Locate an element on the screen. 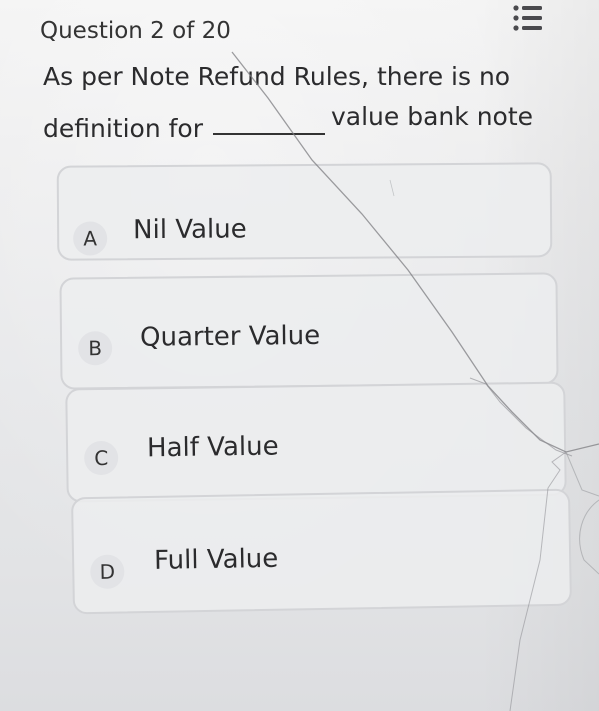 The height and width of the screenshot is (711, 599). question-line-2-before: definition for is located at coordinates (123, 128).